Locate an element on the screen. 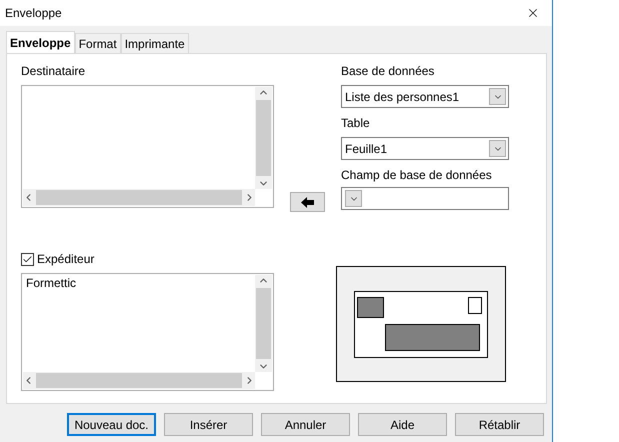 The image size is (619, 442). tab: Format is located at coordinates (97, 43).